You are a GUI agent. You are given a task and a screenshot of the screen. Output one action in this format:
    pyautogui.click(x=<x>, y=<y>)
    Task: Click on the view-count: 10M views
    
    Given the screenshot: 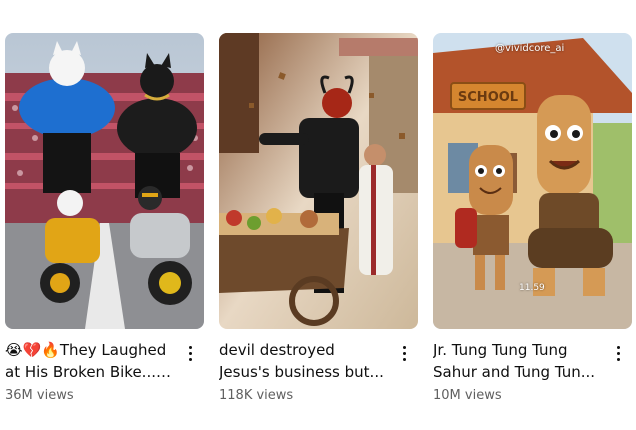 What is the action you would take?
    pyautogui.click(x=467, y=395)
    